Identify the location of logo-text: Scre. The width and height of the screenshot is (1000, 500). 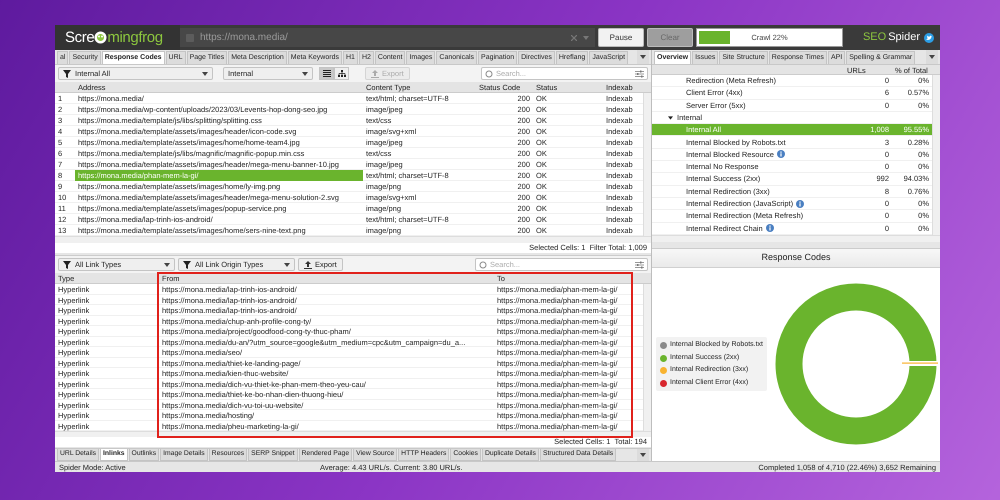
(79, 37).